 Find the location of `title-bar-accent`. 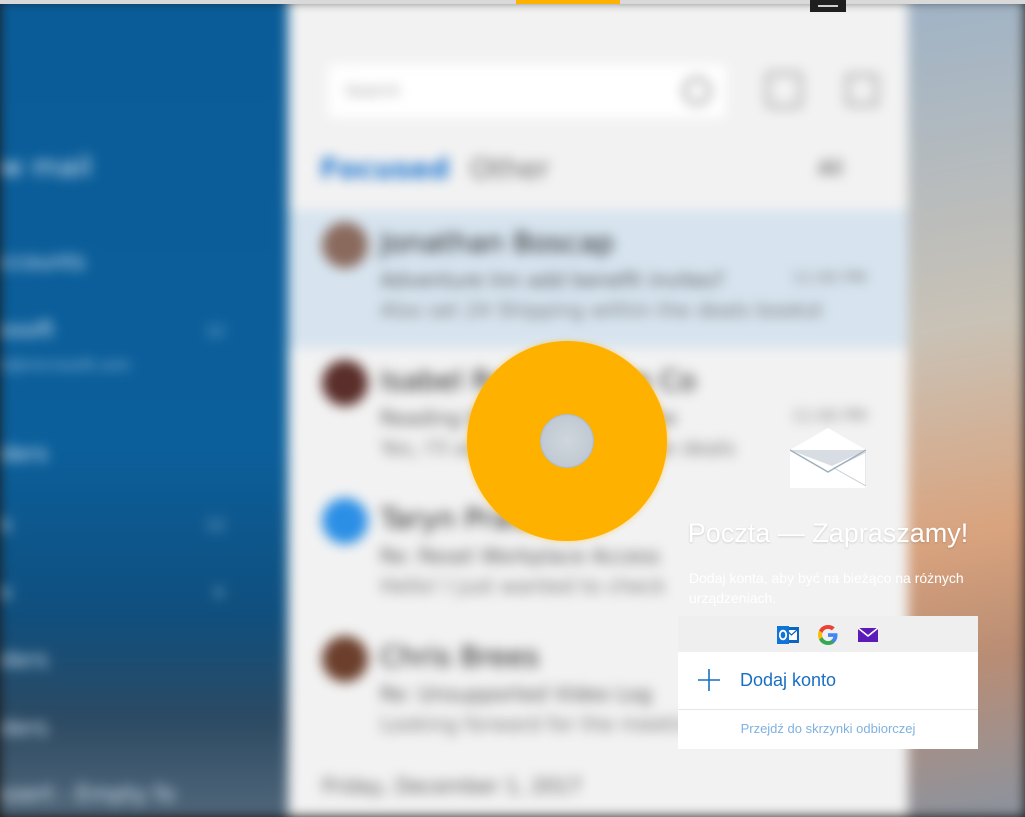

title-bar-accent is located at coordinates (568, 2).